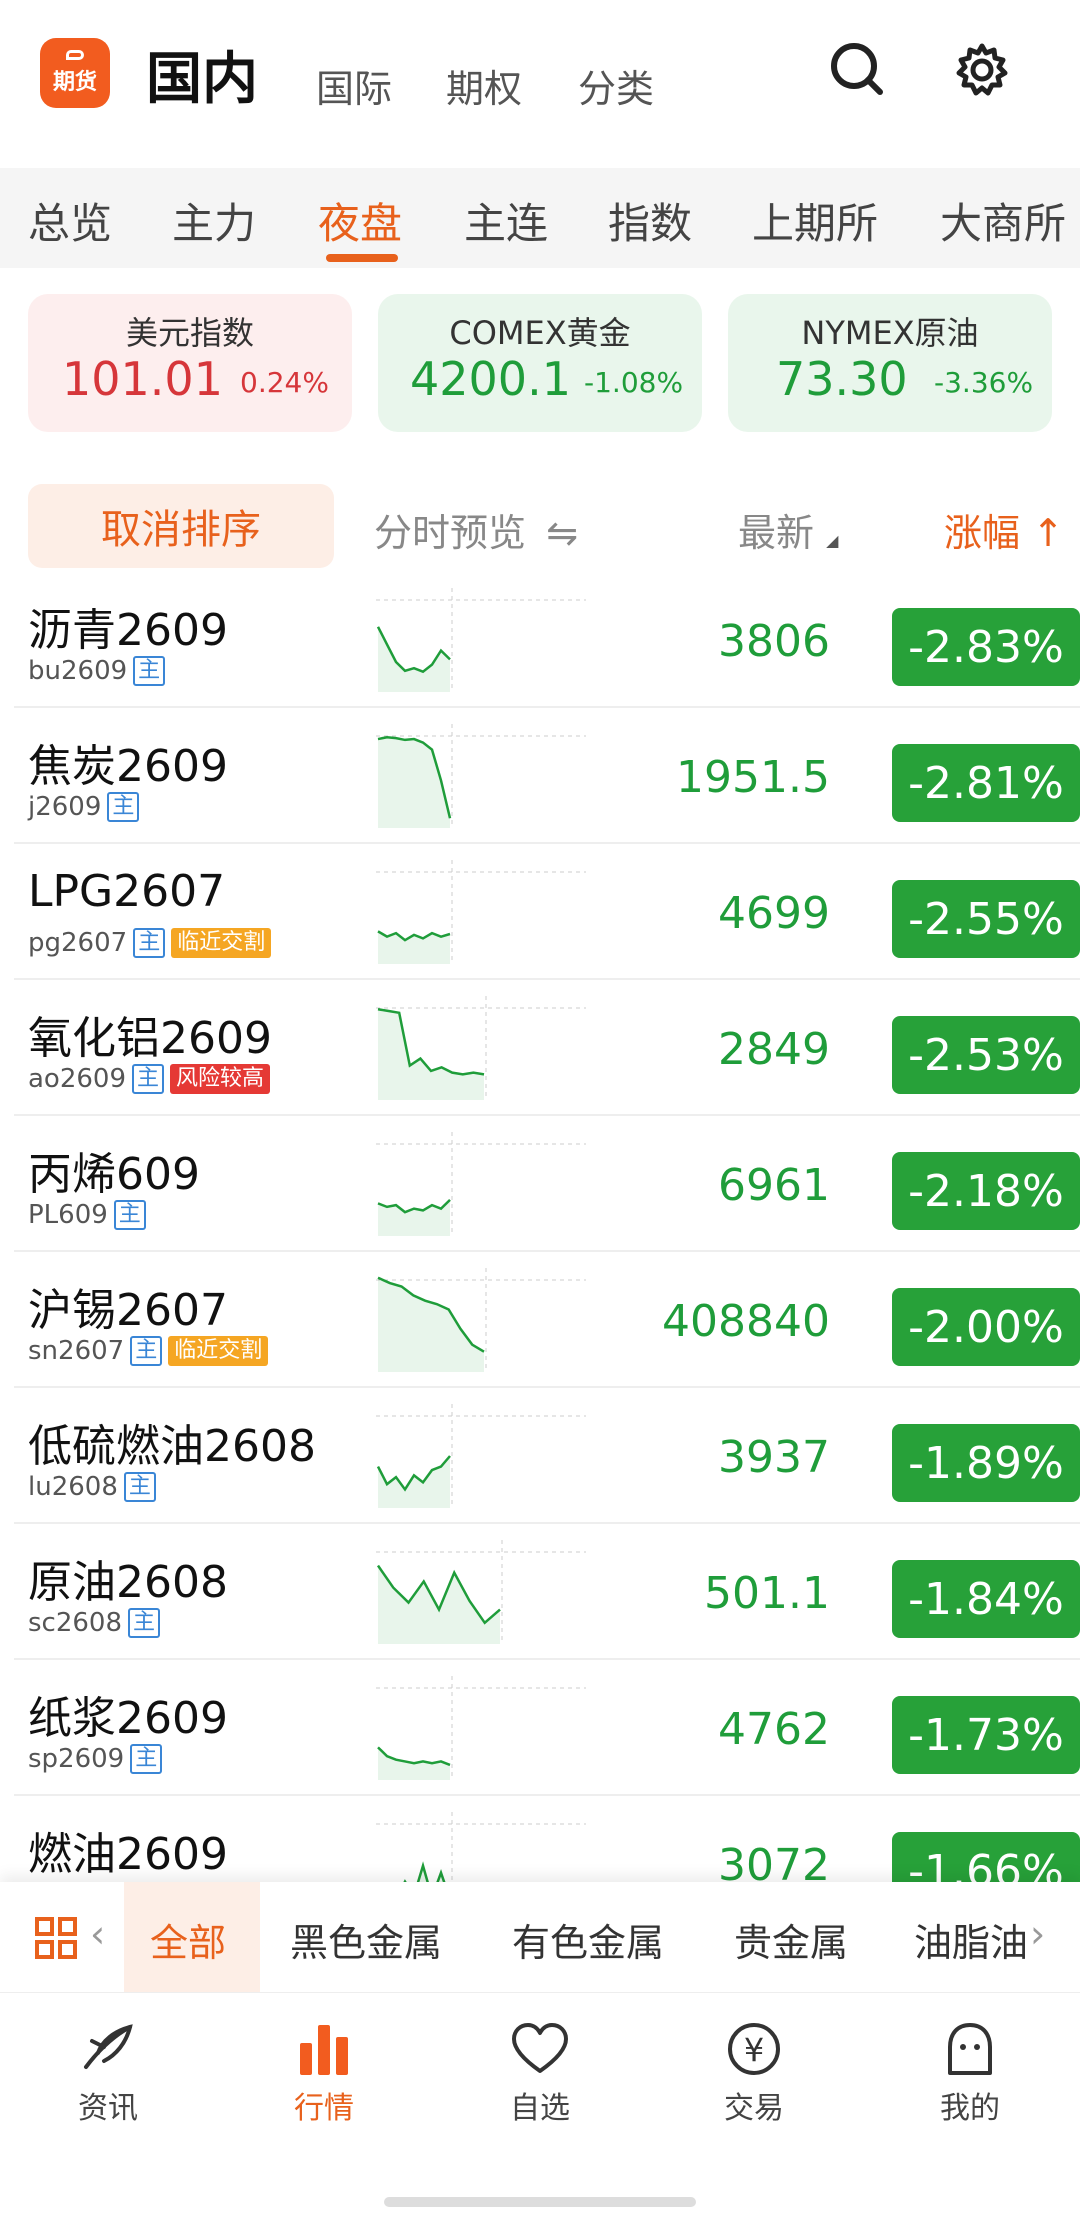 This screenshot has width=1080, height=2228. What do you see at coordinates (547, 1728) in the screenshot?
I see `list-item: 纸浆2609 sp2609 主 4762 -1.73%` at bounding box center [547, 1728].